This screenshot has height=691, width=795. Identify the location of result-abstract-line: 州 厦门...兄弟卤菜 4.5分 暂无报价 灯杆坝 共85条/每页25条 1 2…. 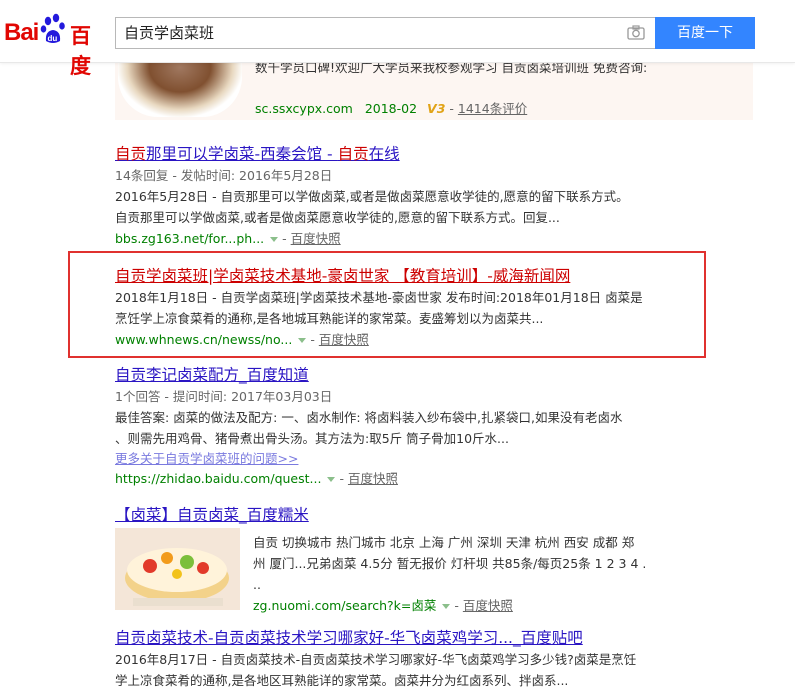
(450, 563).